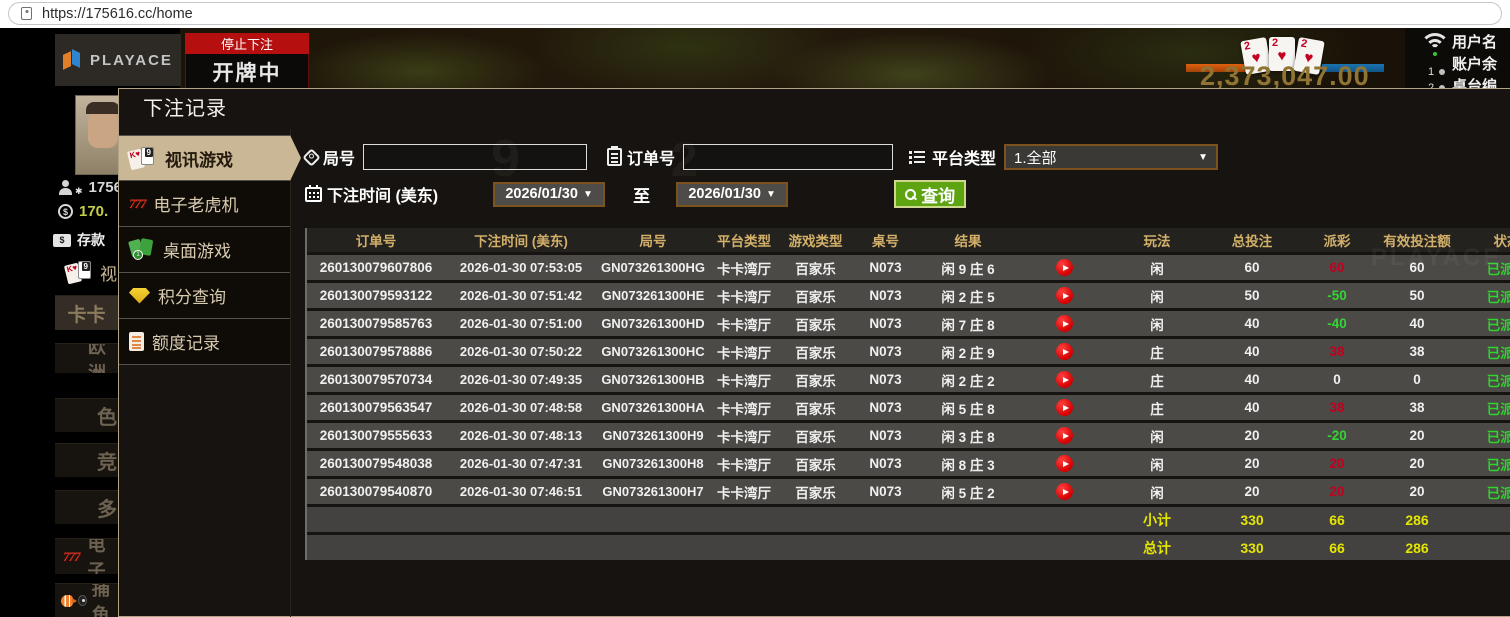 The height and width of the screenshot is (617, 1510). Describe the element at coordinates (86, 415) in the screenshot. I see `hall-tab: 色` at that location.